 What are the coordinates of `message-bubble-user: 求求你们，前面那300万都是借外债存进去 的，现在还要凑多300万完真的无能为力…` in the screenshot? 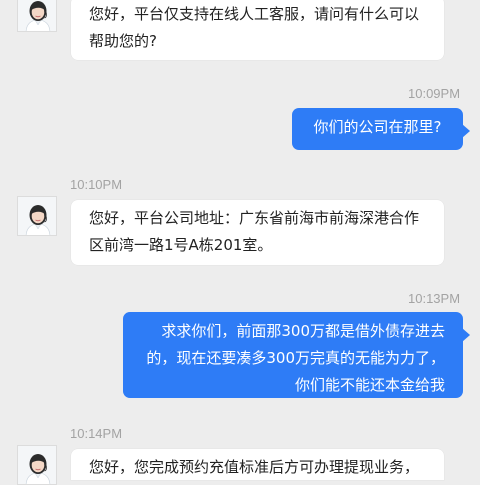 It's located at (296, 355).